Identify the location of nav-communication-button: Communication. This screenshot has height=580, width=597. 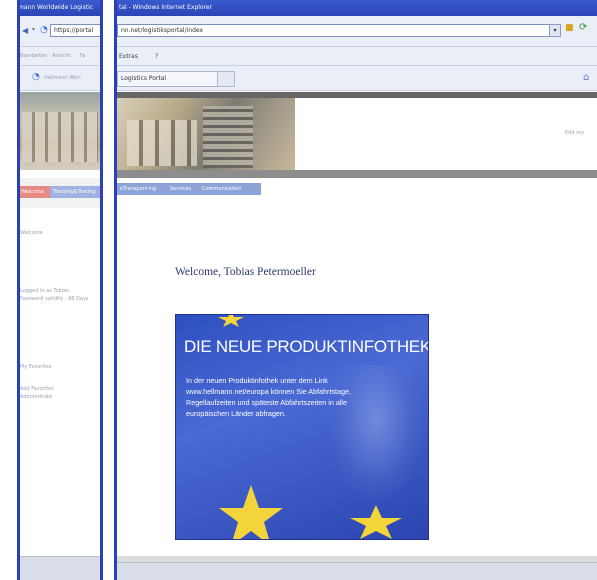
(230, 189).